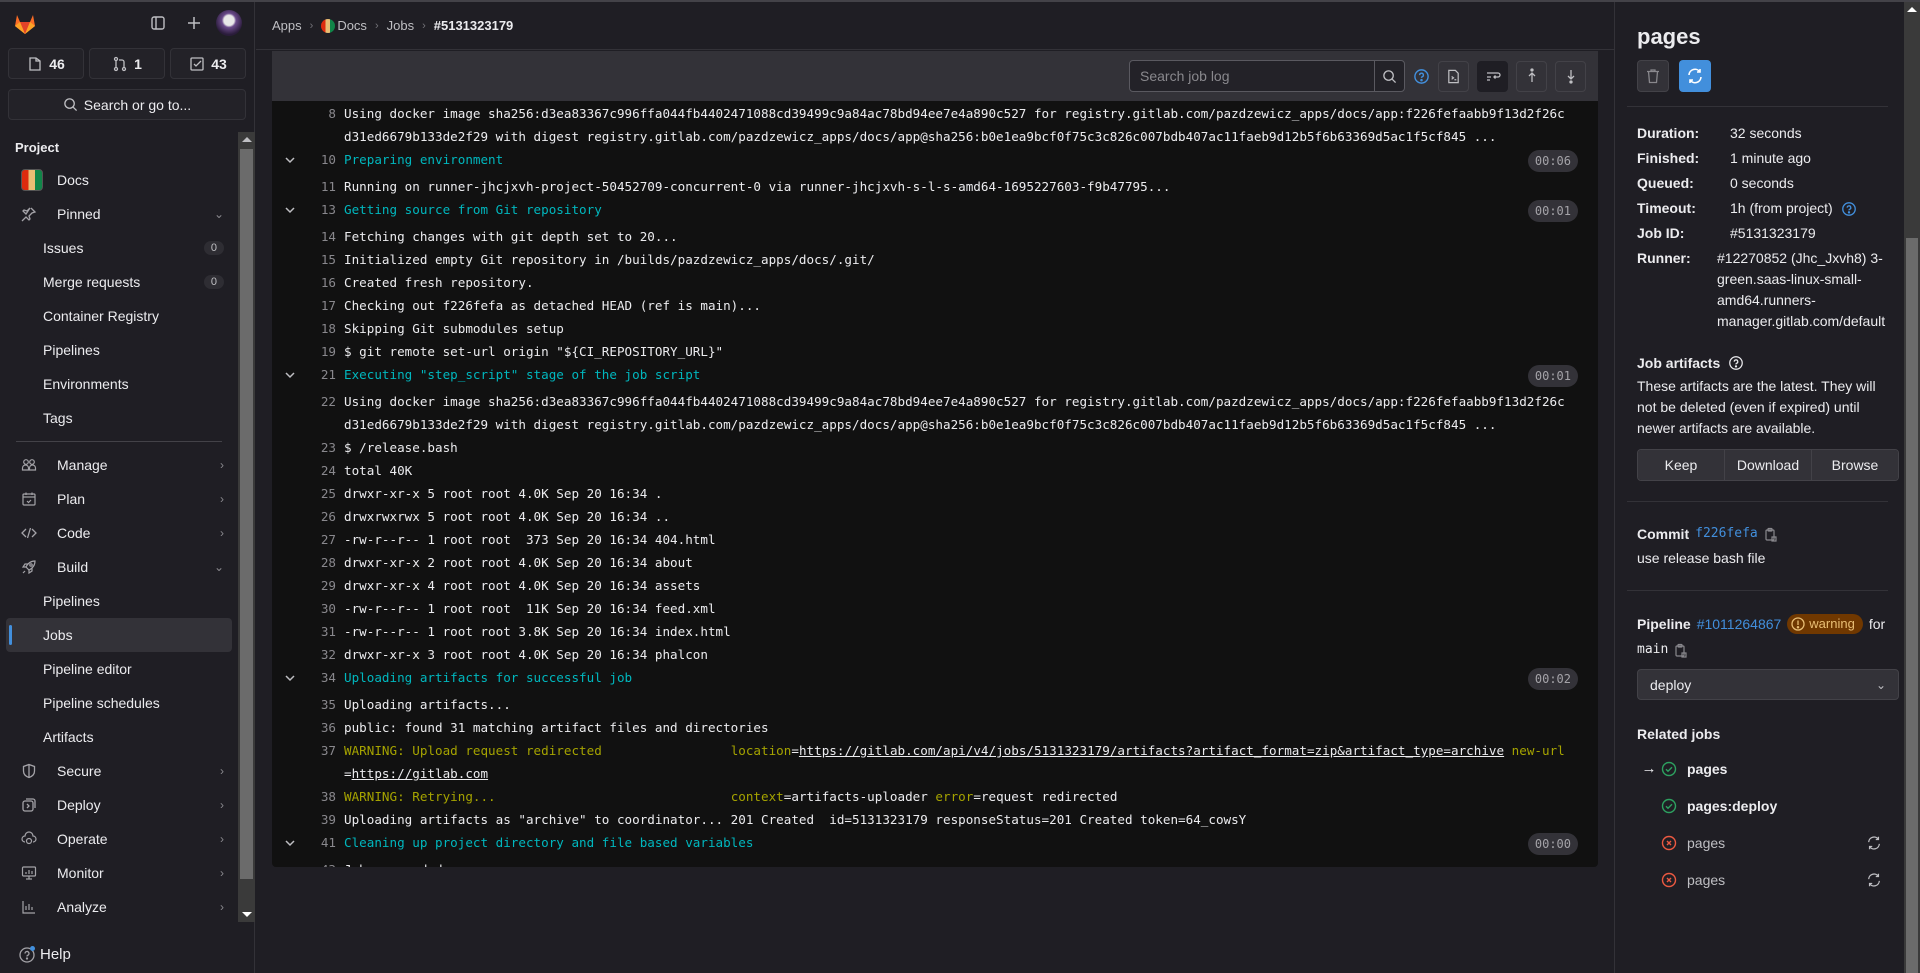 The image size is (1920, 973). I want to click on pipeline-ref: main, so click(1652, 650).